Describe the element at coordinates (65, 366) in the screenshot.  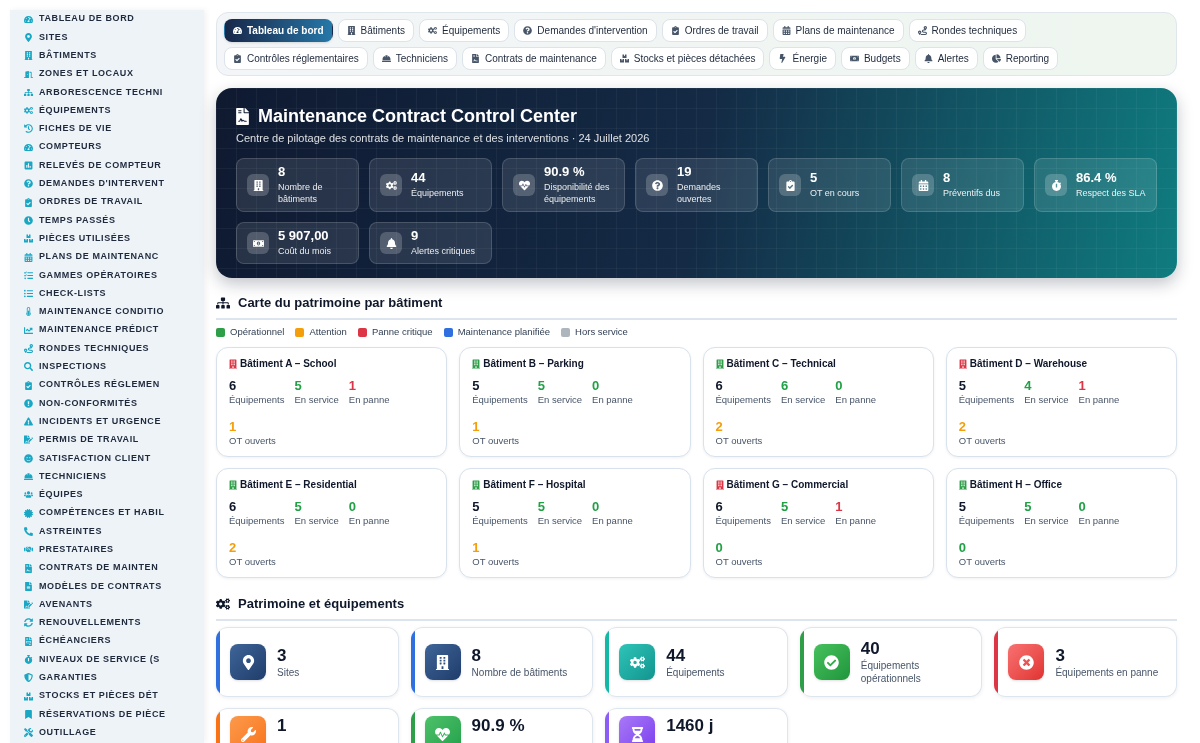
I see `sidebar-item: INSPECTIONS` at that location.